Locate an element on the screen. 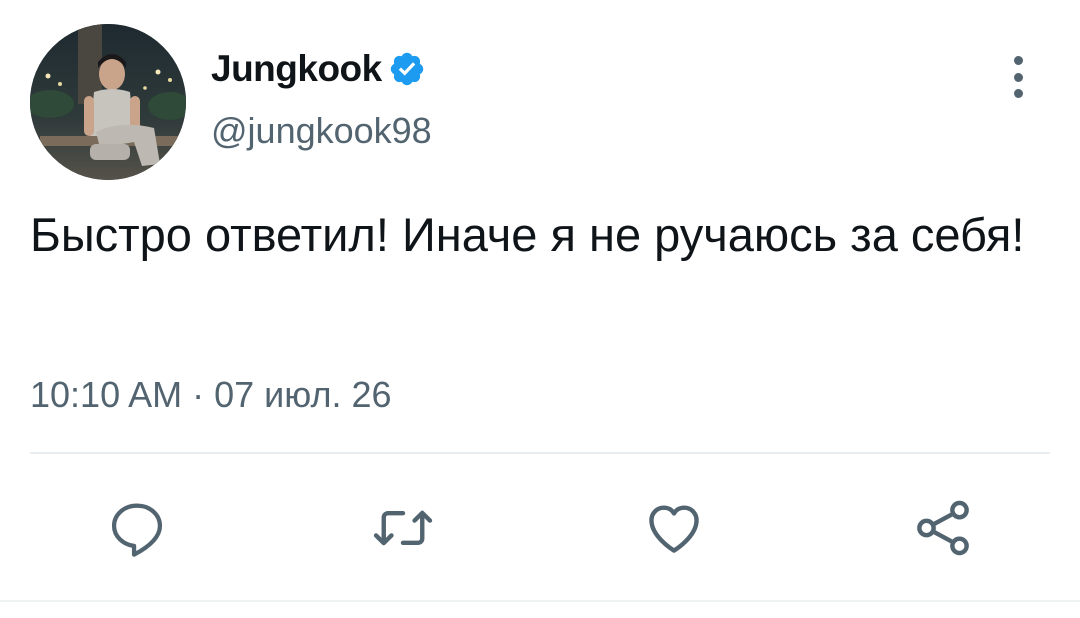  like-button is located at coordinates (674, 528).